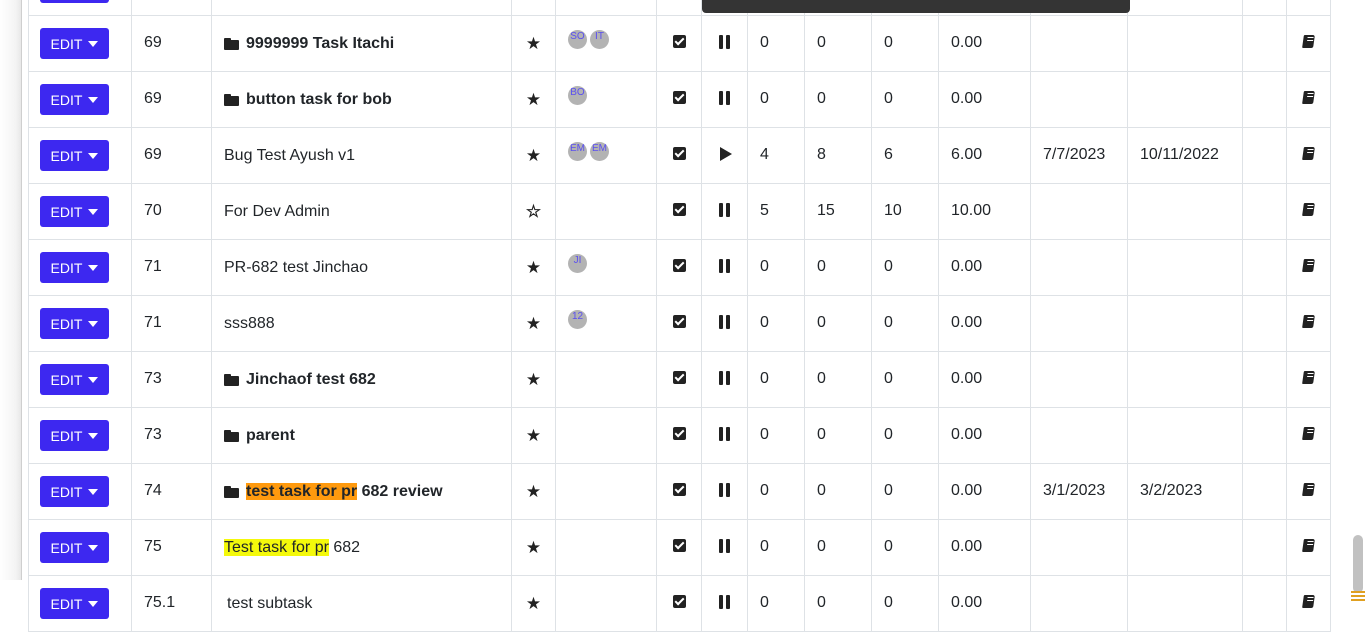 This screenshot has height=632, width=1366. I want to click on play-icon, so click(725, 154).